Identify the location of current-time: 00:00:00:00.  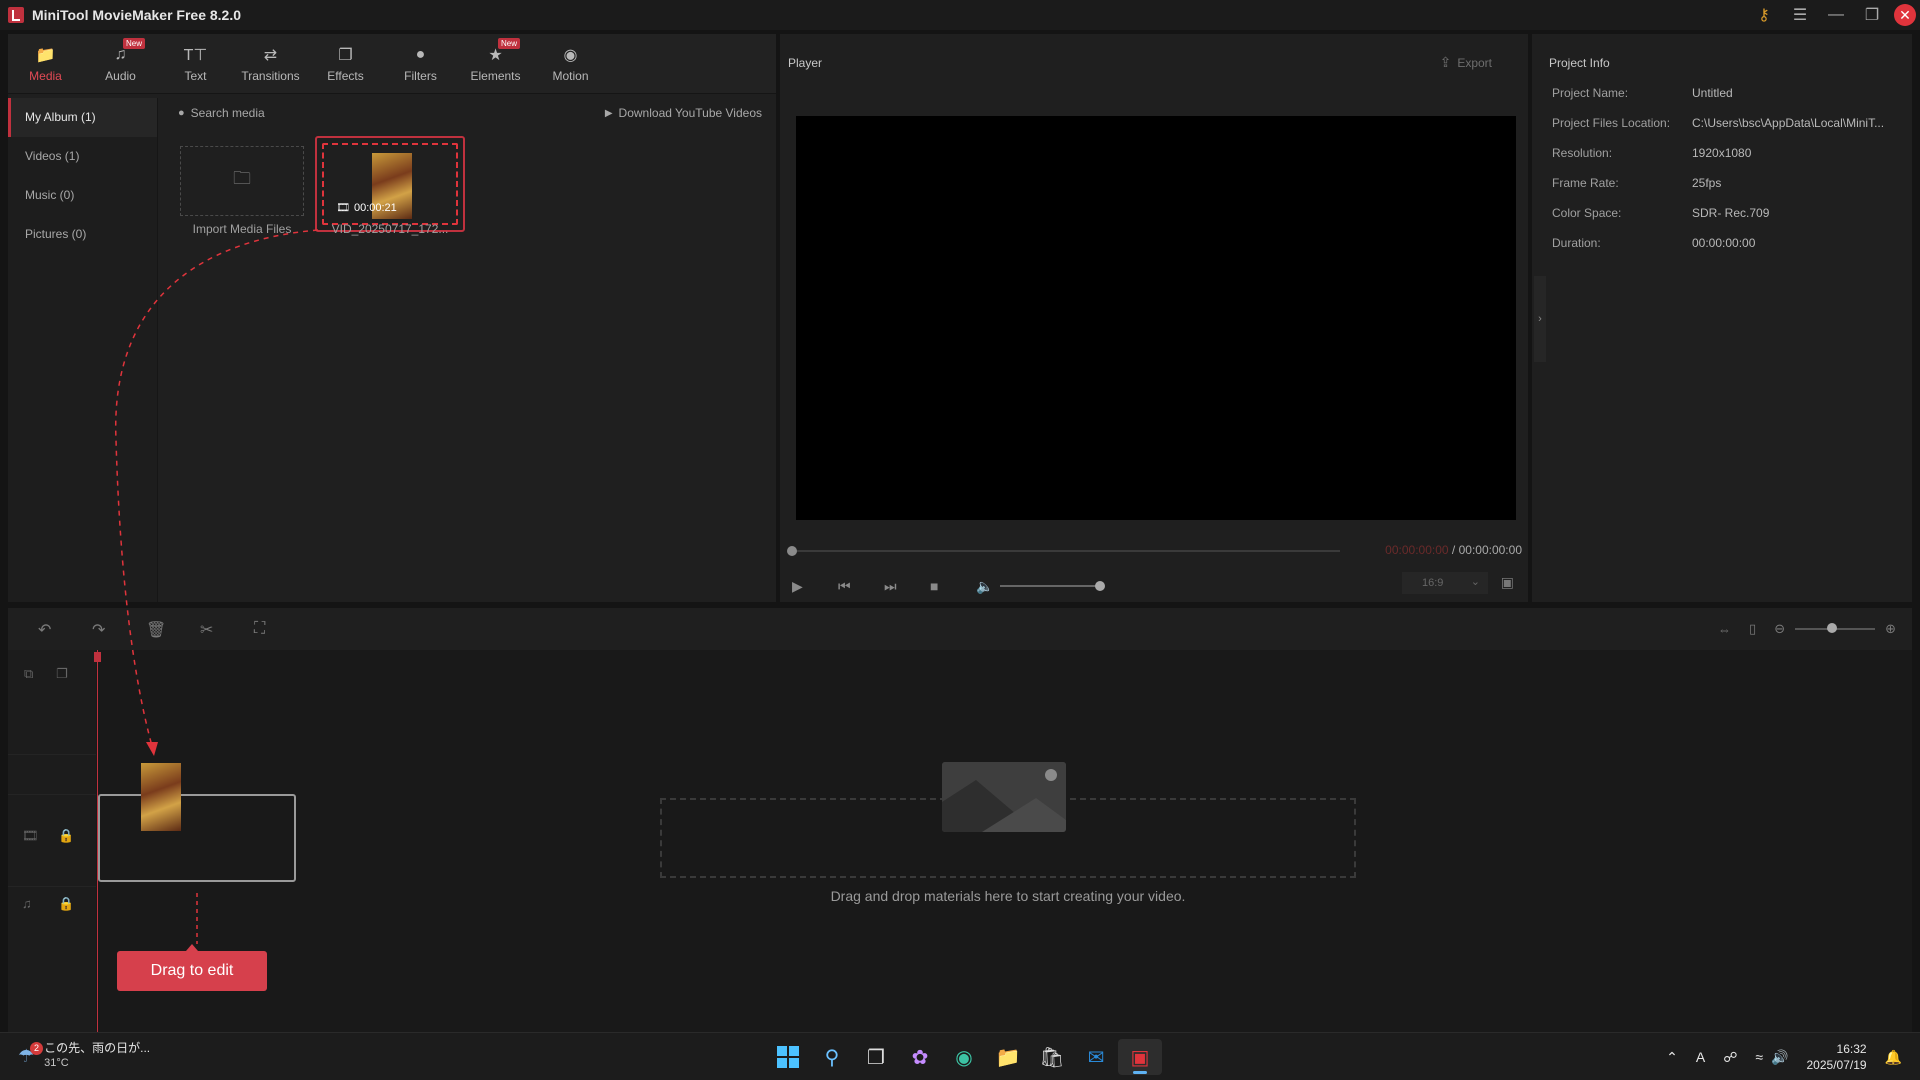
(1417, 550).